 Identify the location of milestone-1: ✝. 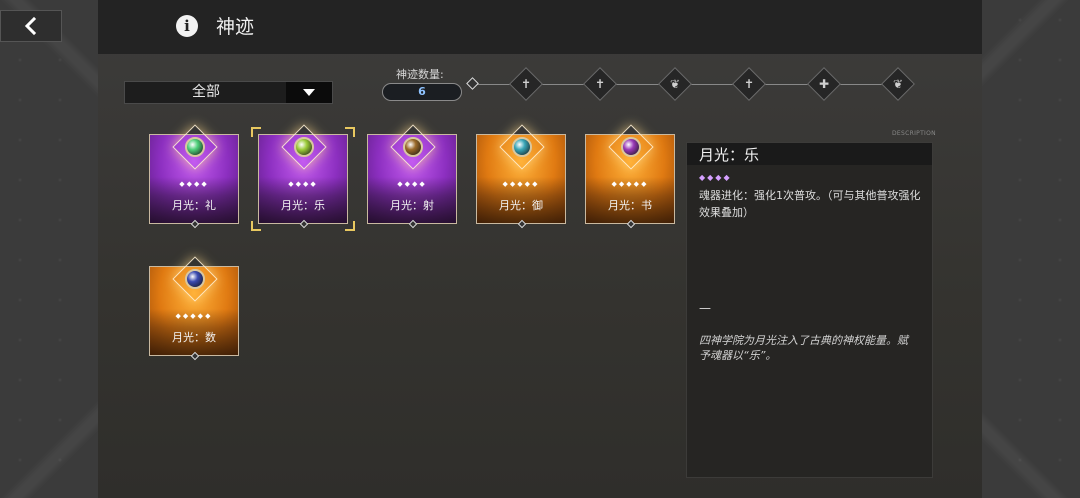
(526, 84).